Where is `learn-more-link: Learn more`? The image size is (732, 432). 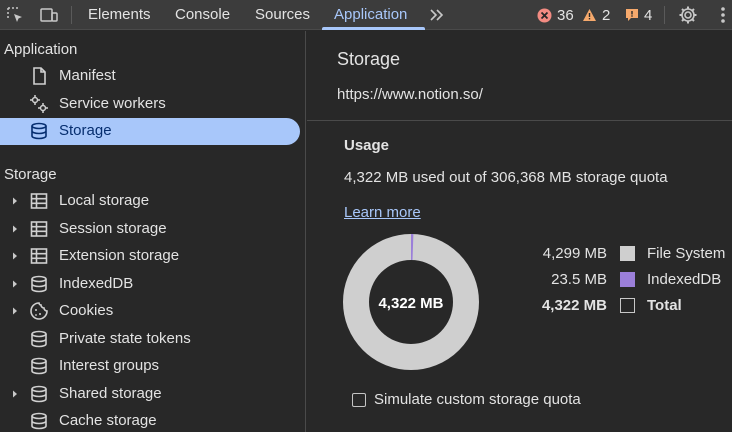 learn-more-link: Learn more is located at coordinates (382, 212).